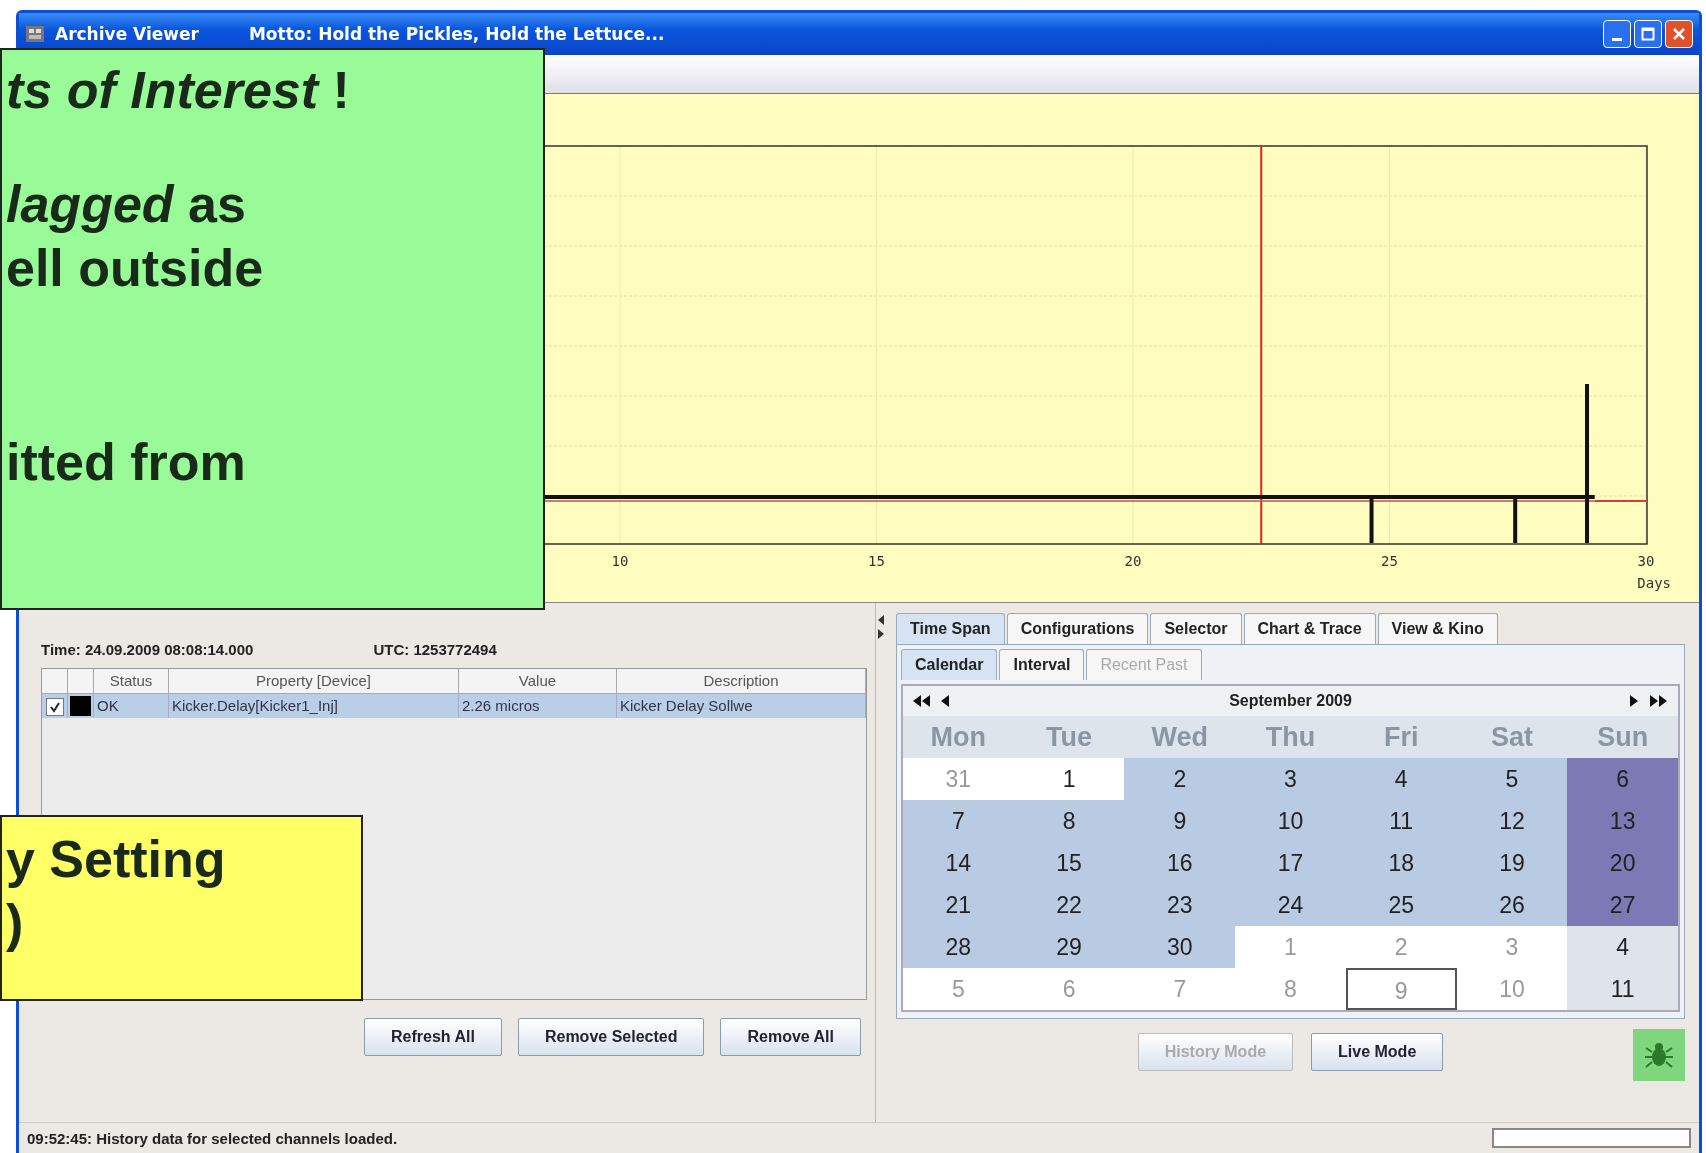  Describe the element at coordinates (127, 34) in the screenshot. I see `window-title: Archive Viewer` at that location.